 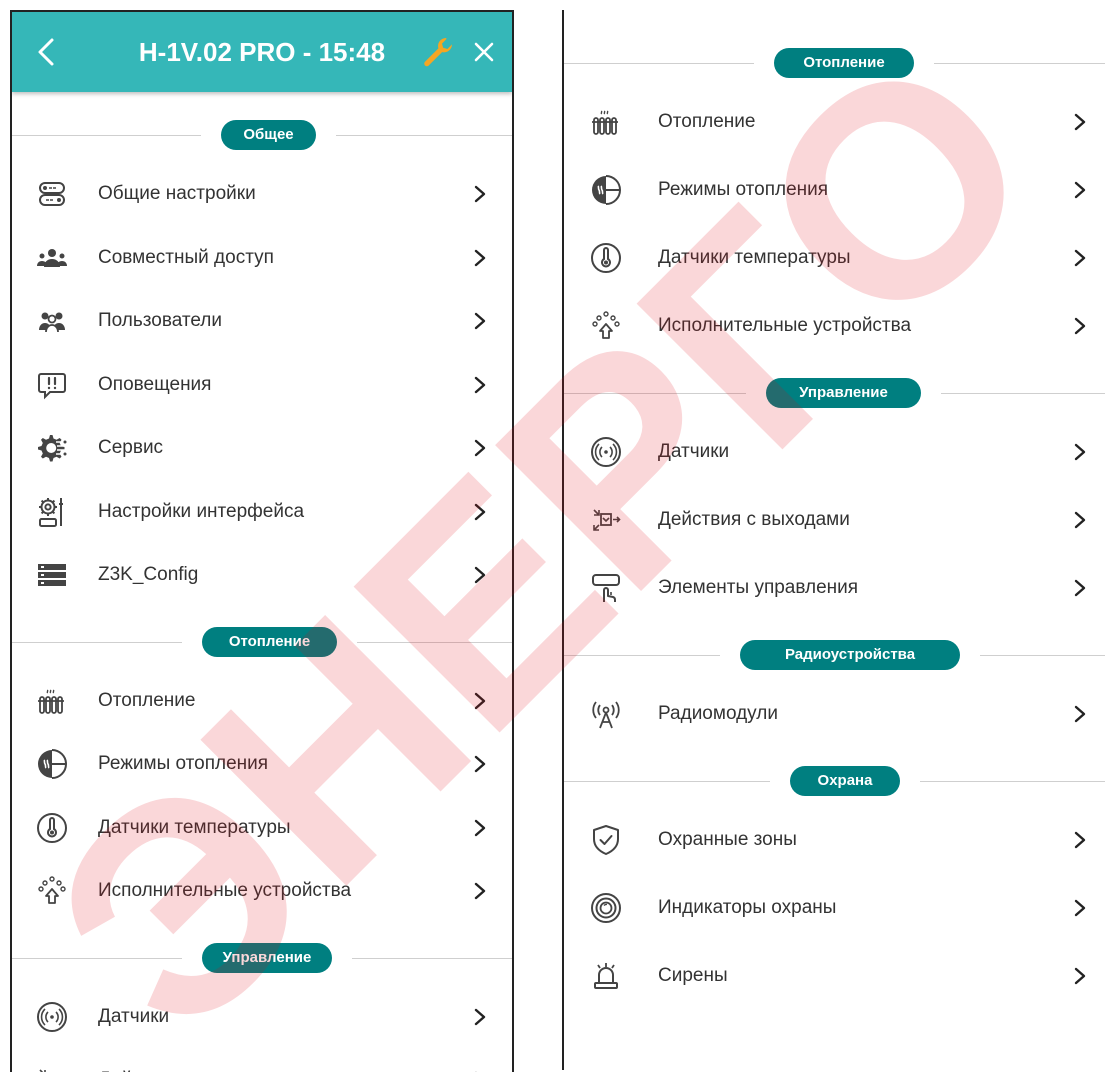 I want to click on wrench-icon, so click(x=438, y=52).